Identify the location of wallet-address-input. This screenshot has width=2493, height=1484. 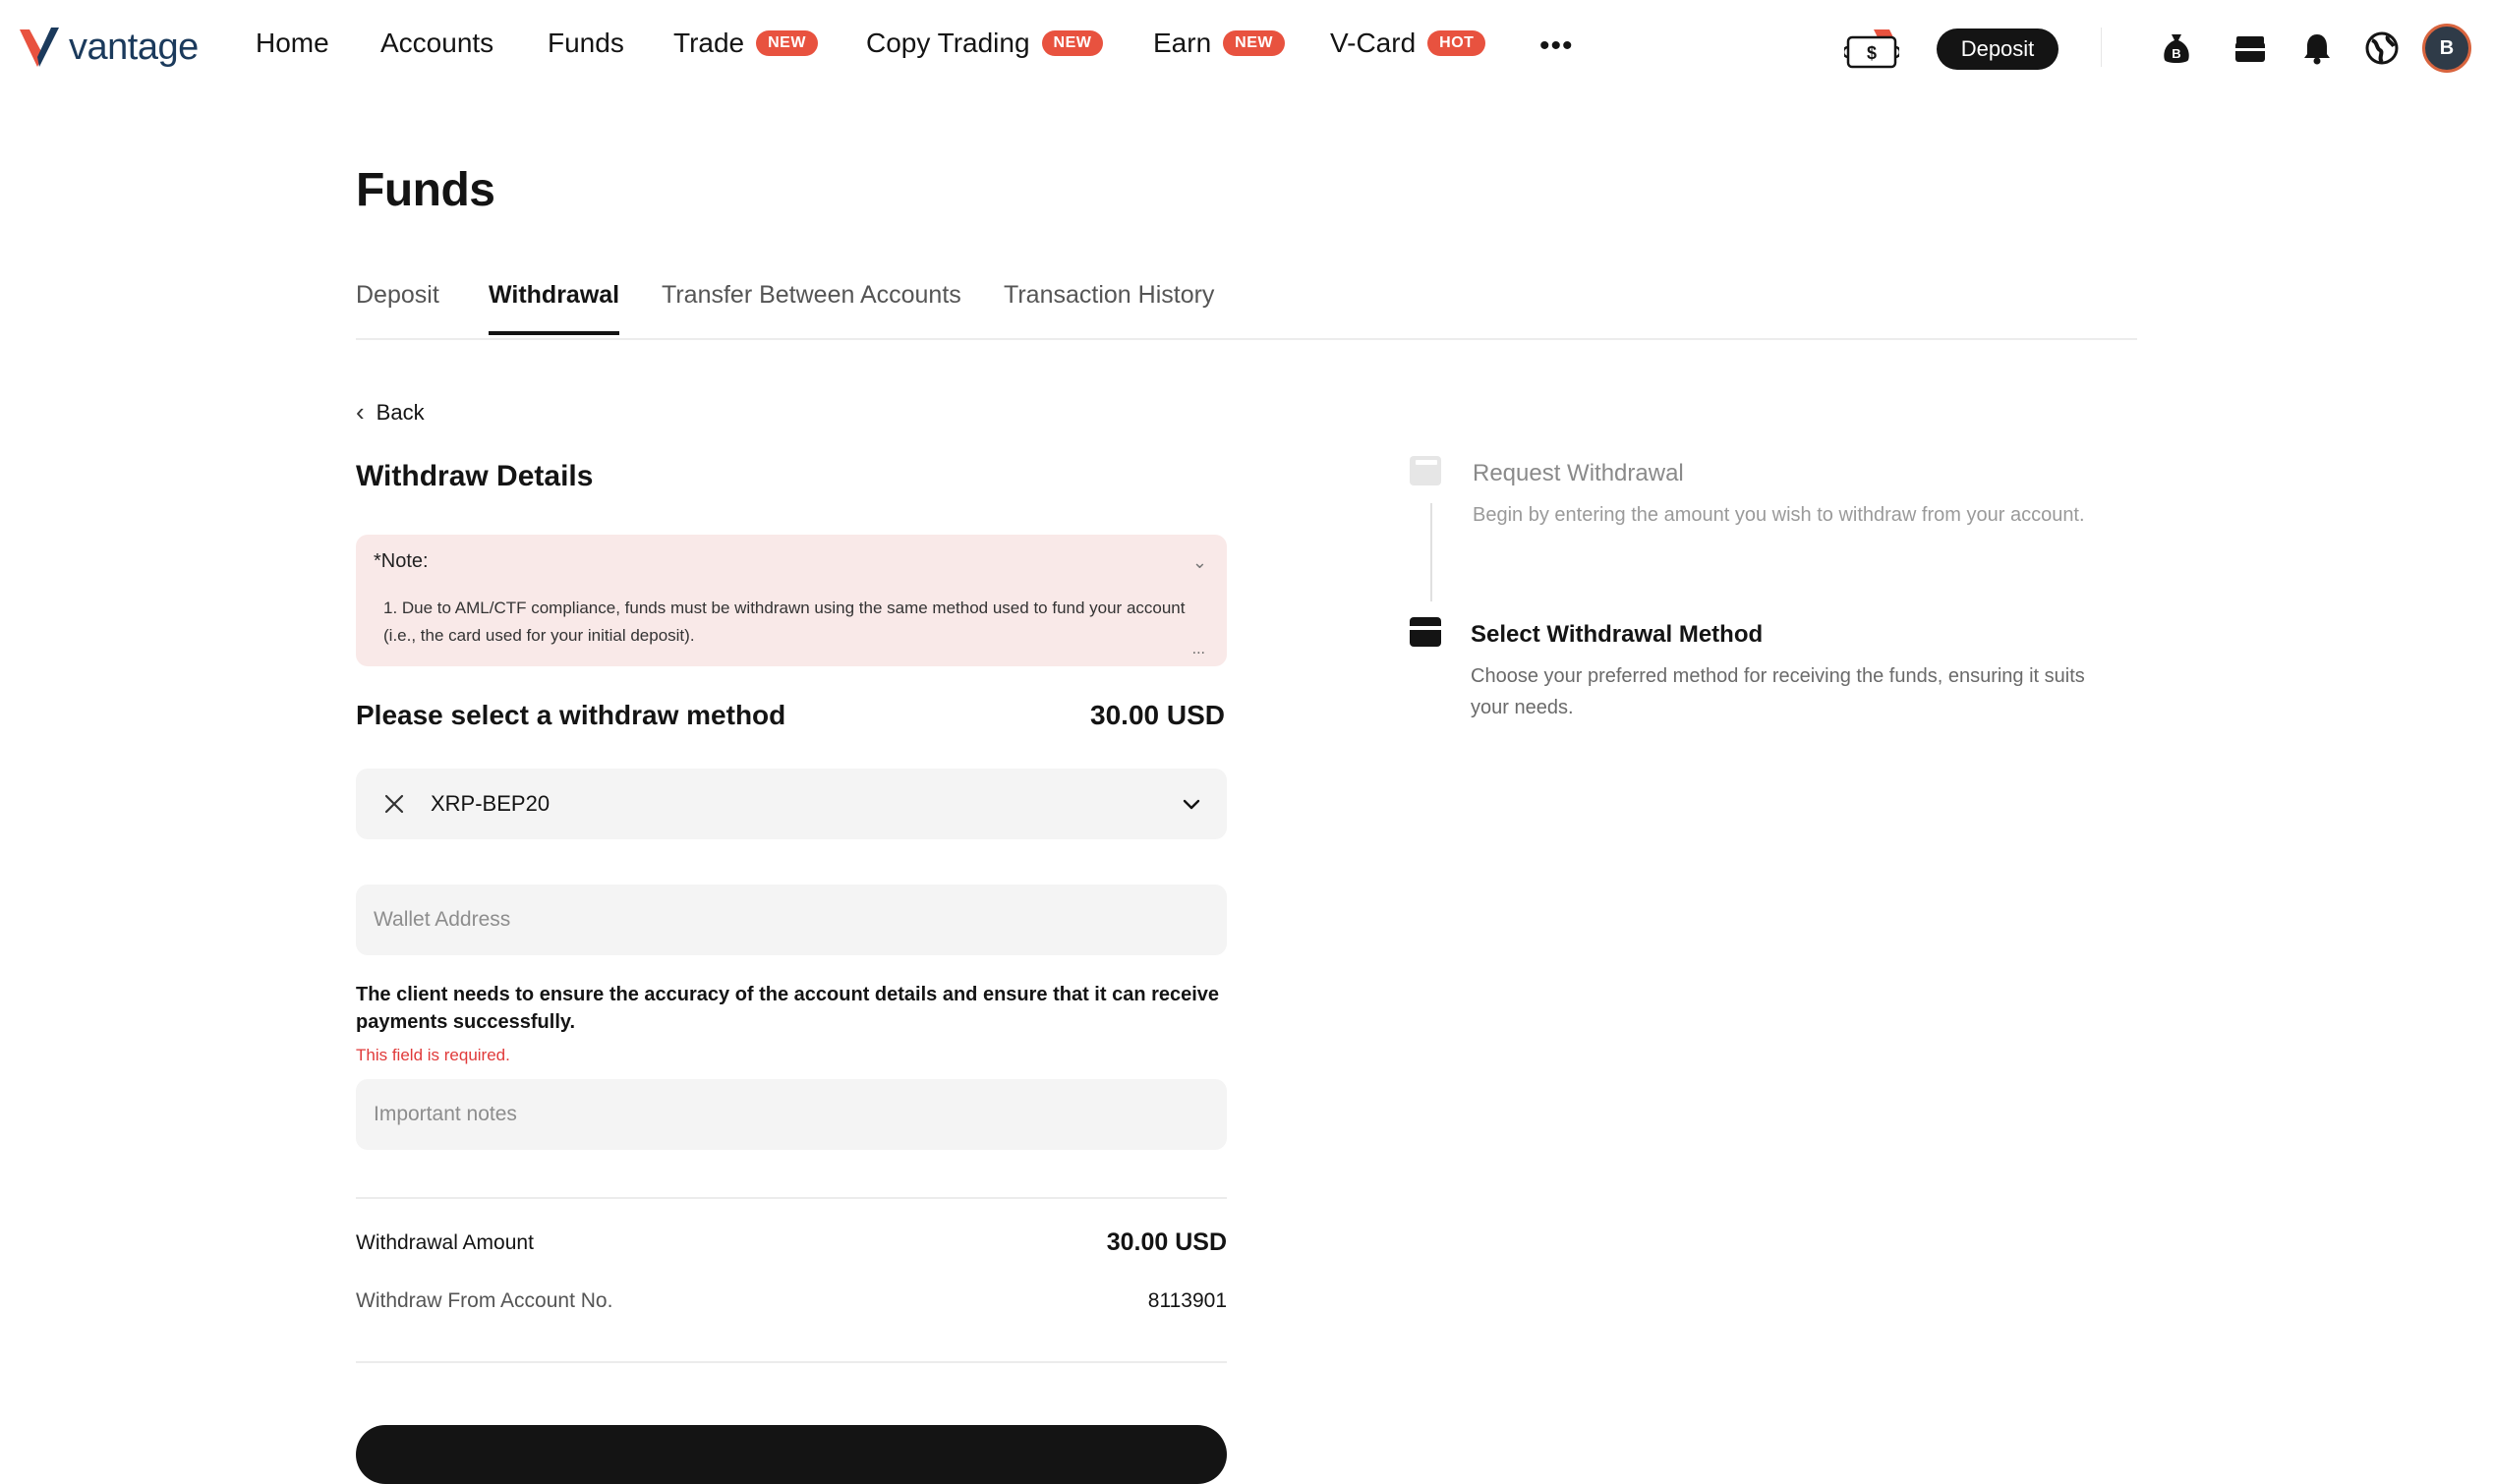
(792, 920).